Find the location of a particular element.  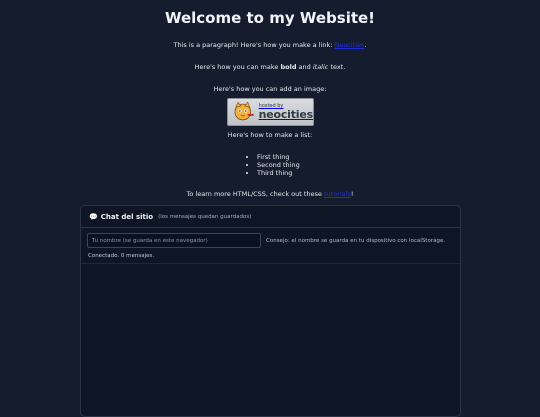

bold-word: bold is located at coordinates (288, 67).